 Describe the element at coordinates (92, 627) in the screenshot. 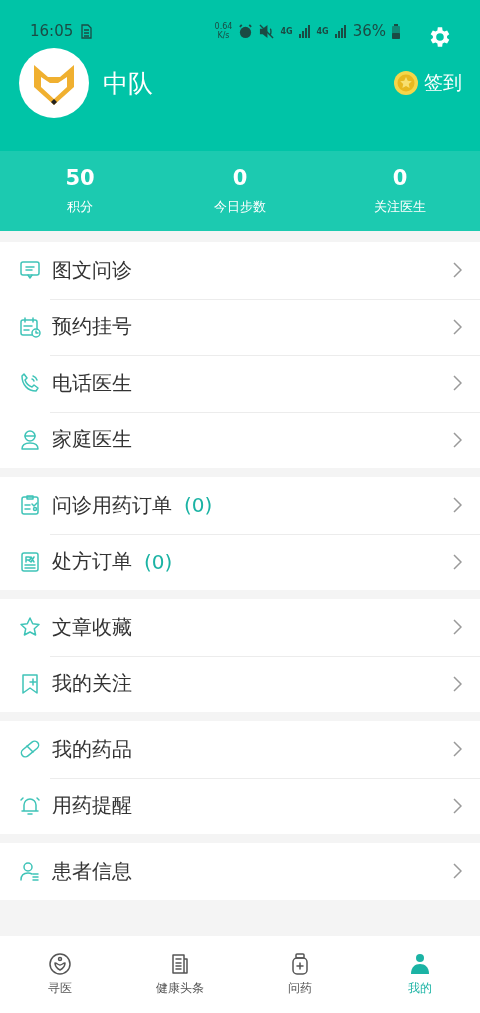

I see `menu-label: 文章收藏` at that location.